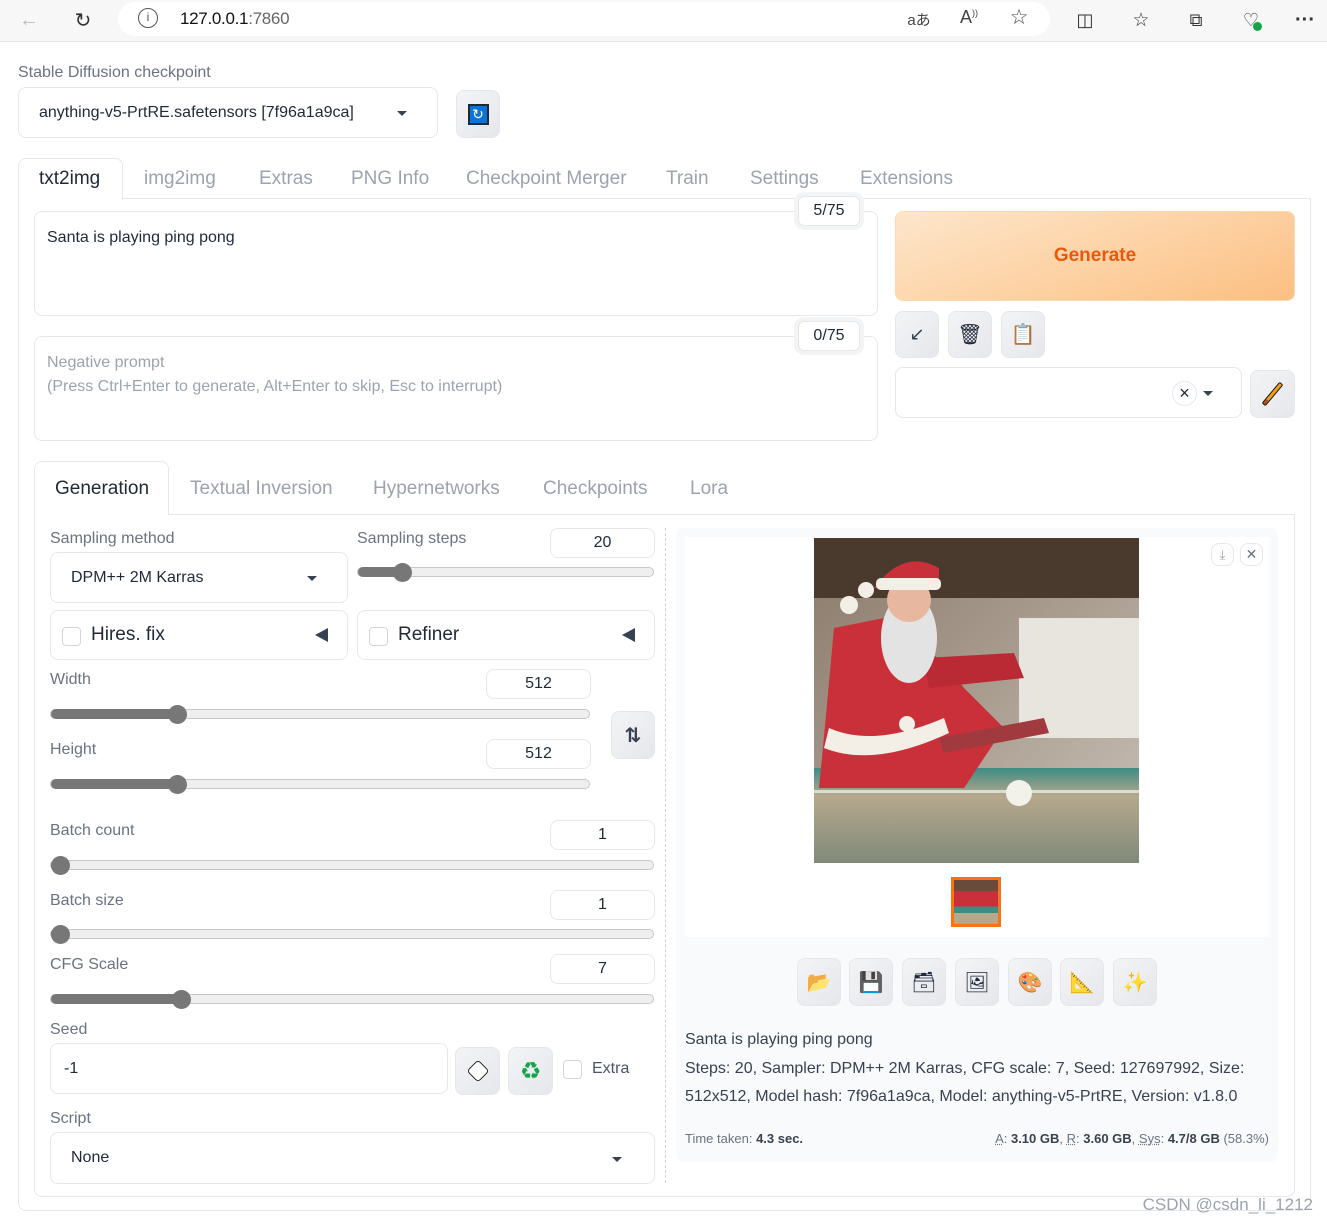 The height and width of the screenshot is (1223, 1327). I want to click on slider-fill, so click(114, 784).